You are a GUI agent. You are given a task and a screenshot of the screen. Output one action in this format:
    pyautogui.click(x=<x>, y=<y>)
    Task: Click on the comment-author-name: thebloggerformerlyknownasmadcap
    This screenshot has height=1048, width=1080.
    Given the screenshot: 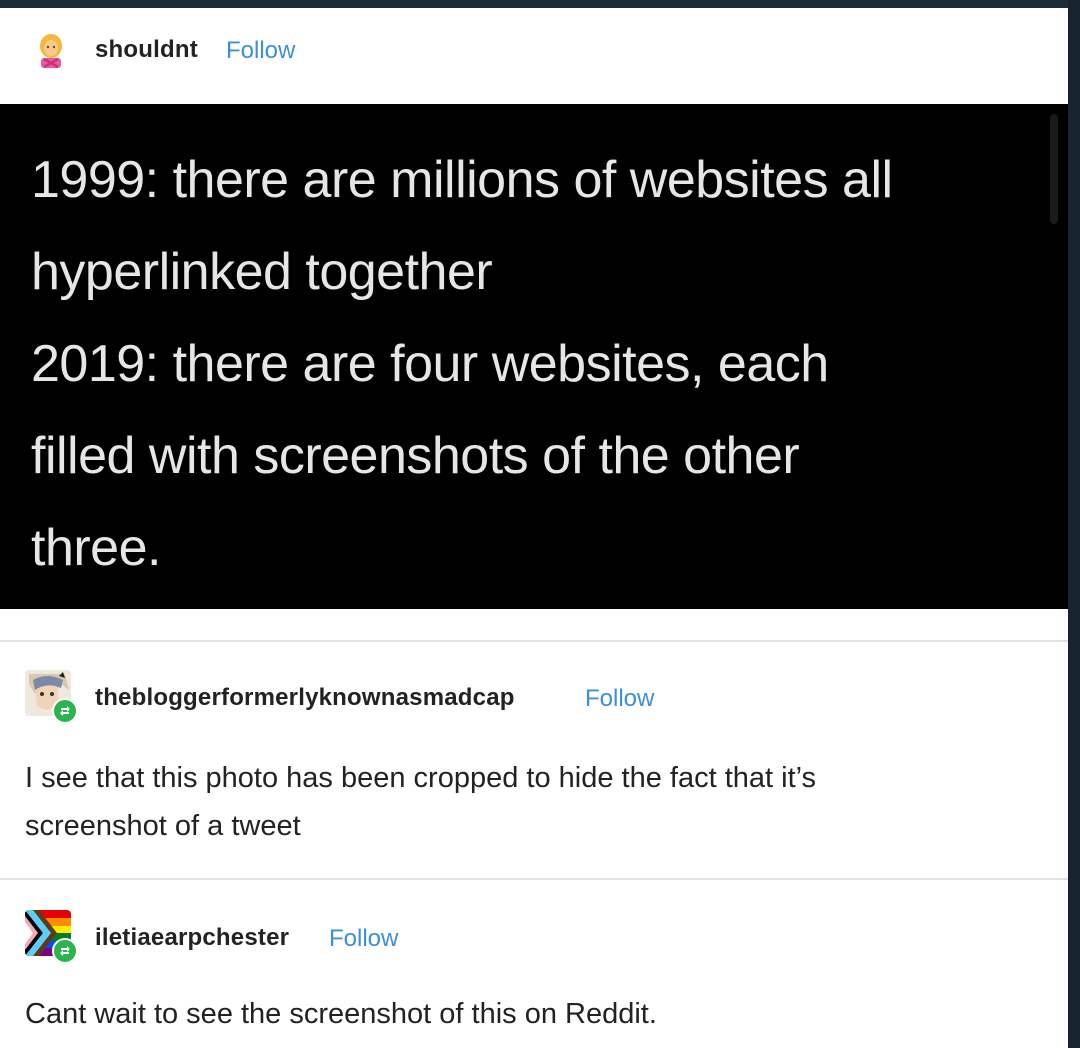 What is the action you would take?
    pyautogui.click(x=305, y=698)
    